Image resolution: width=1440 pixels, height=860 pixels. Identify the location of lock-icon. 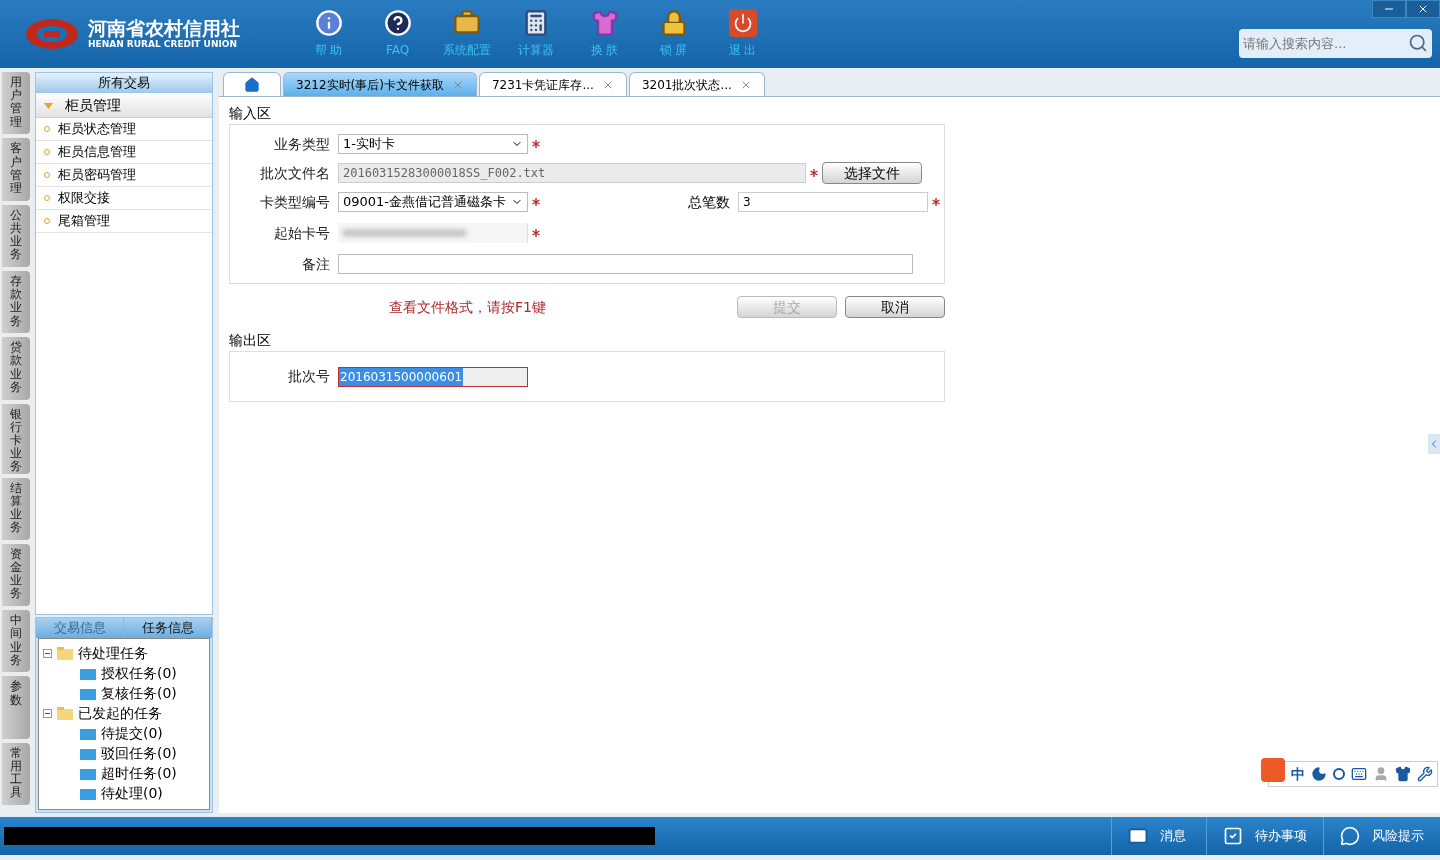
(673, 23).